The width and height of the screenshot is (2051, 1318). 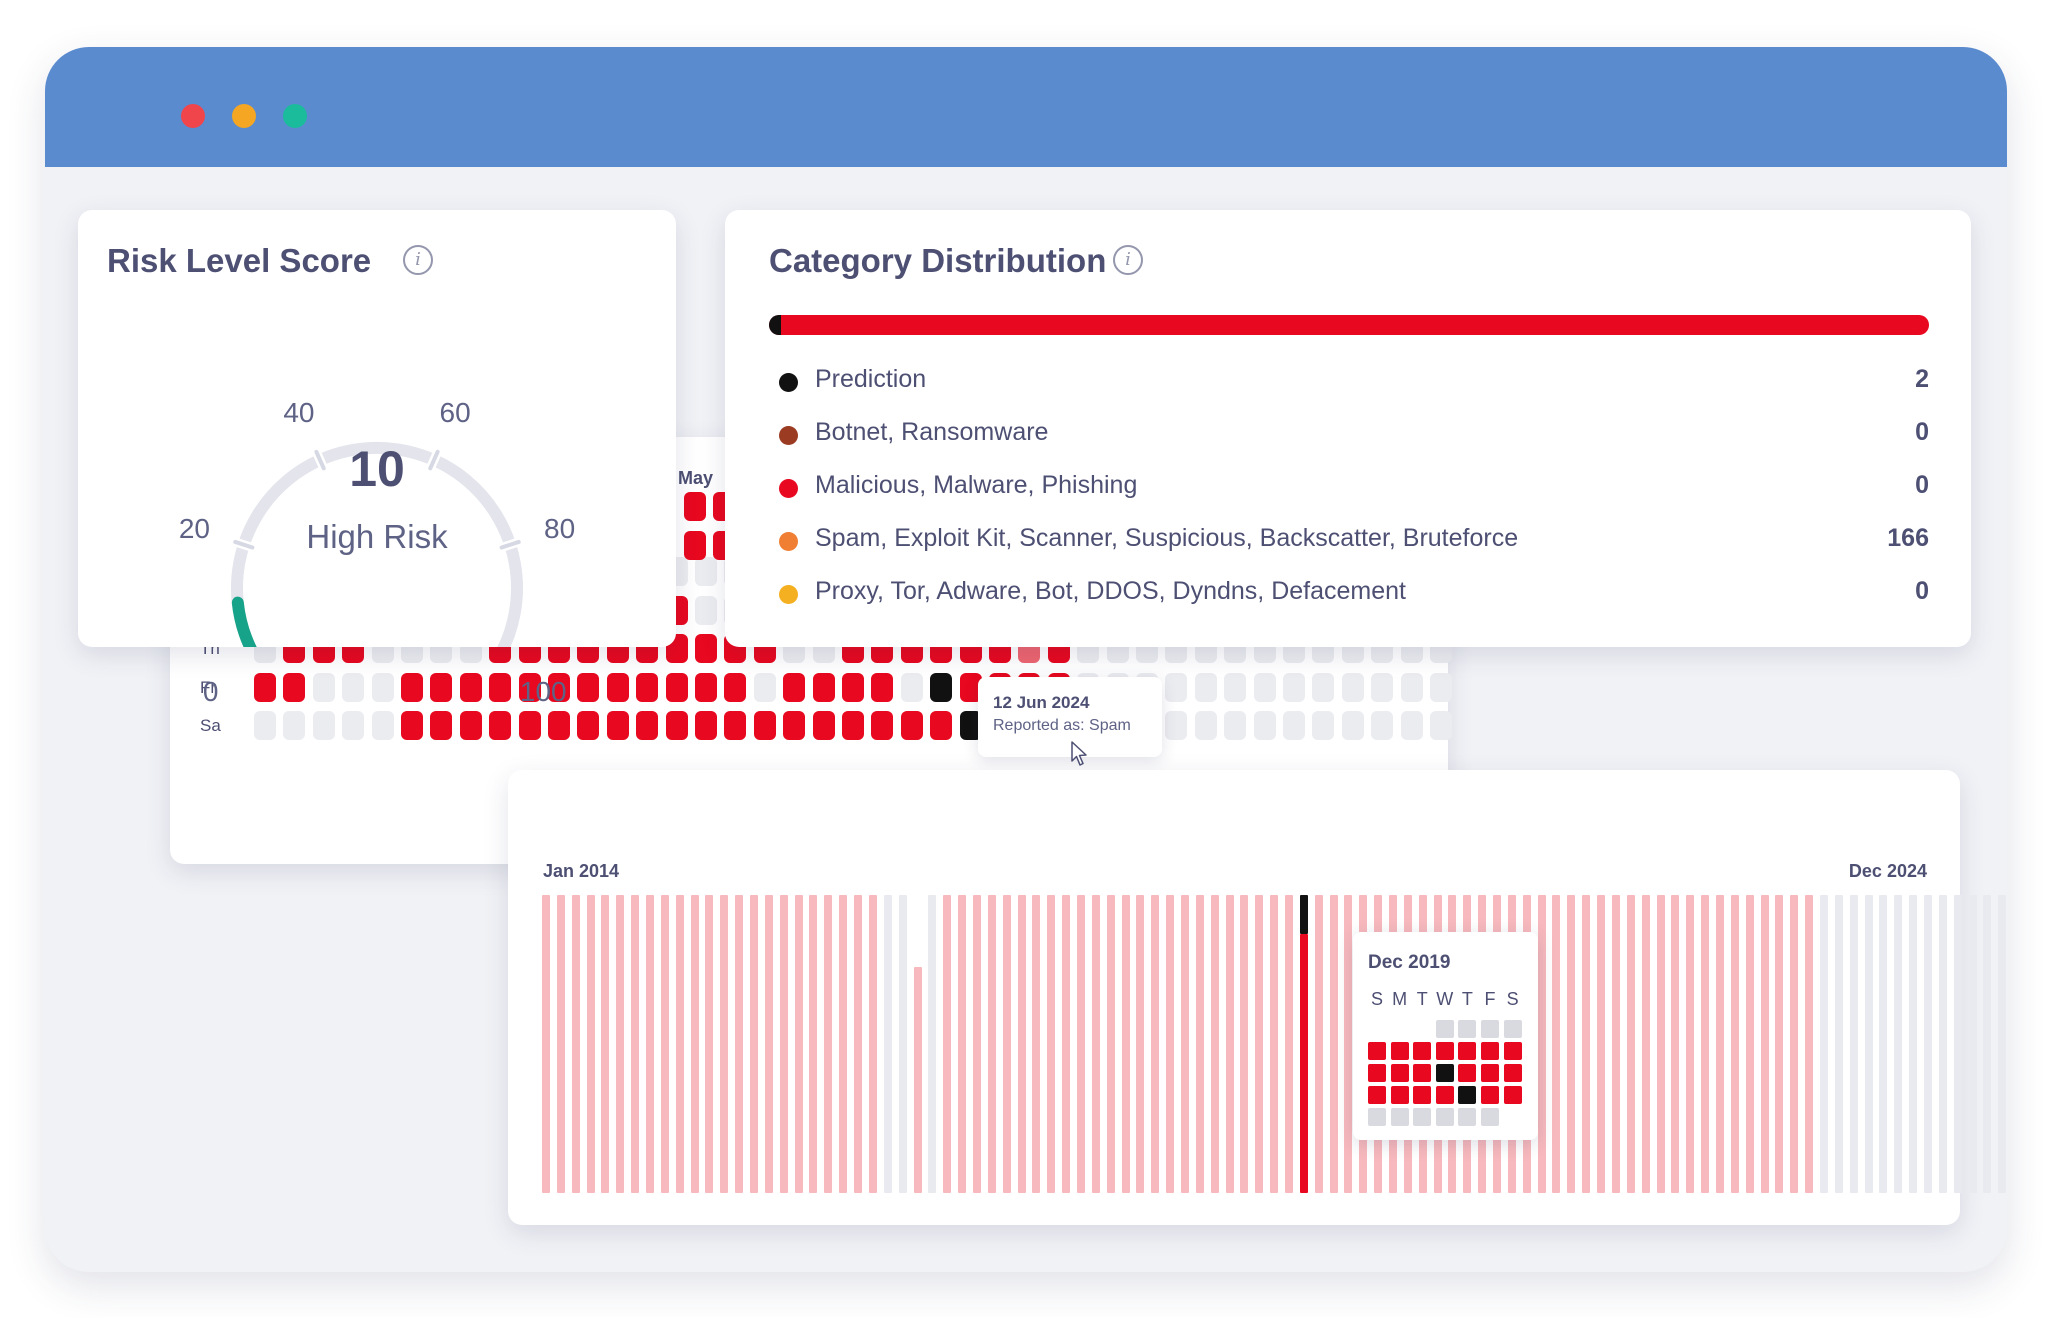 I want to click on month-bar-selected, so click(x=1303, y=1063).